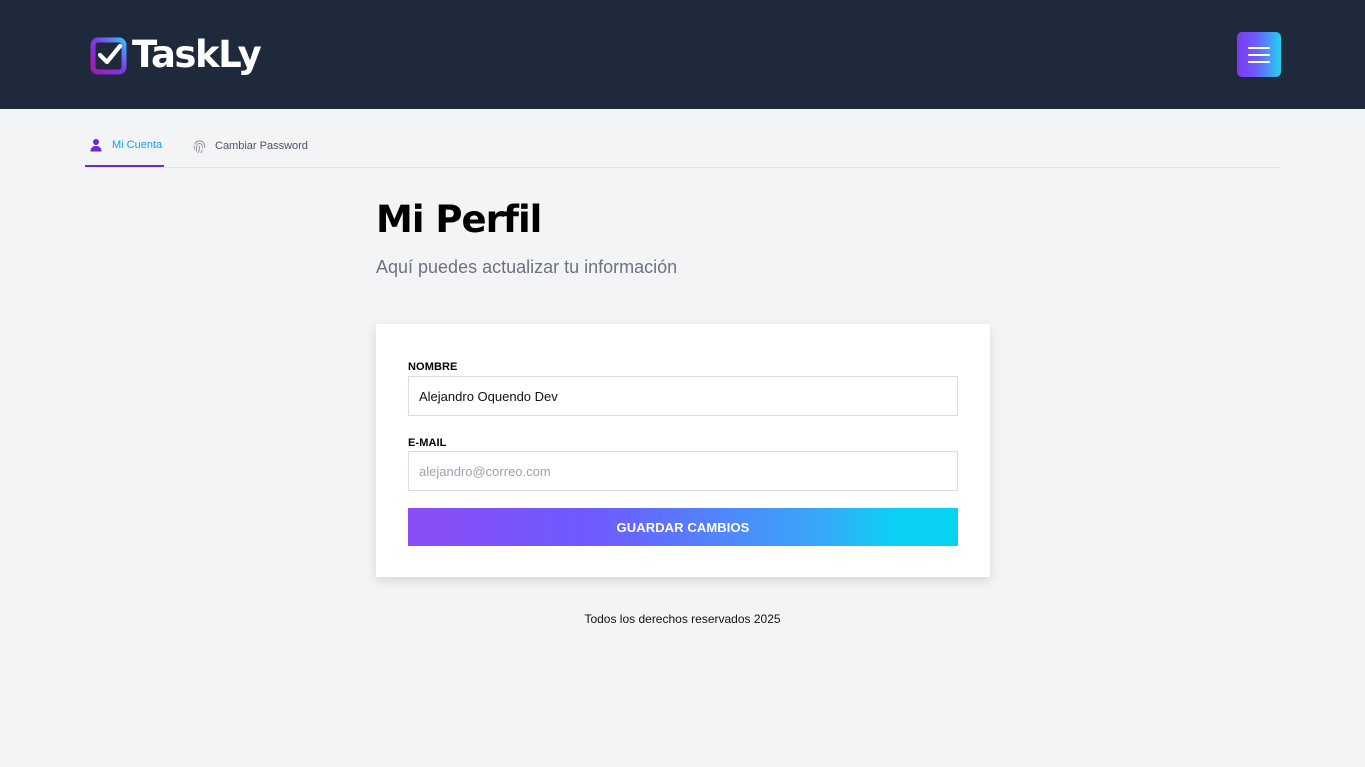 The width and height of the screenshot is (1365, 767). Describe the element at coordinates (433, 367) in the screenshot. I see `name-label: Nombre` at that location.